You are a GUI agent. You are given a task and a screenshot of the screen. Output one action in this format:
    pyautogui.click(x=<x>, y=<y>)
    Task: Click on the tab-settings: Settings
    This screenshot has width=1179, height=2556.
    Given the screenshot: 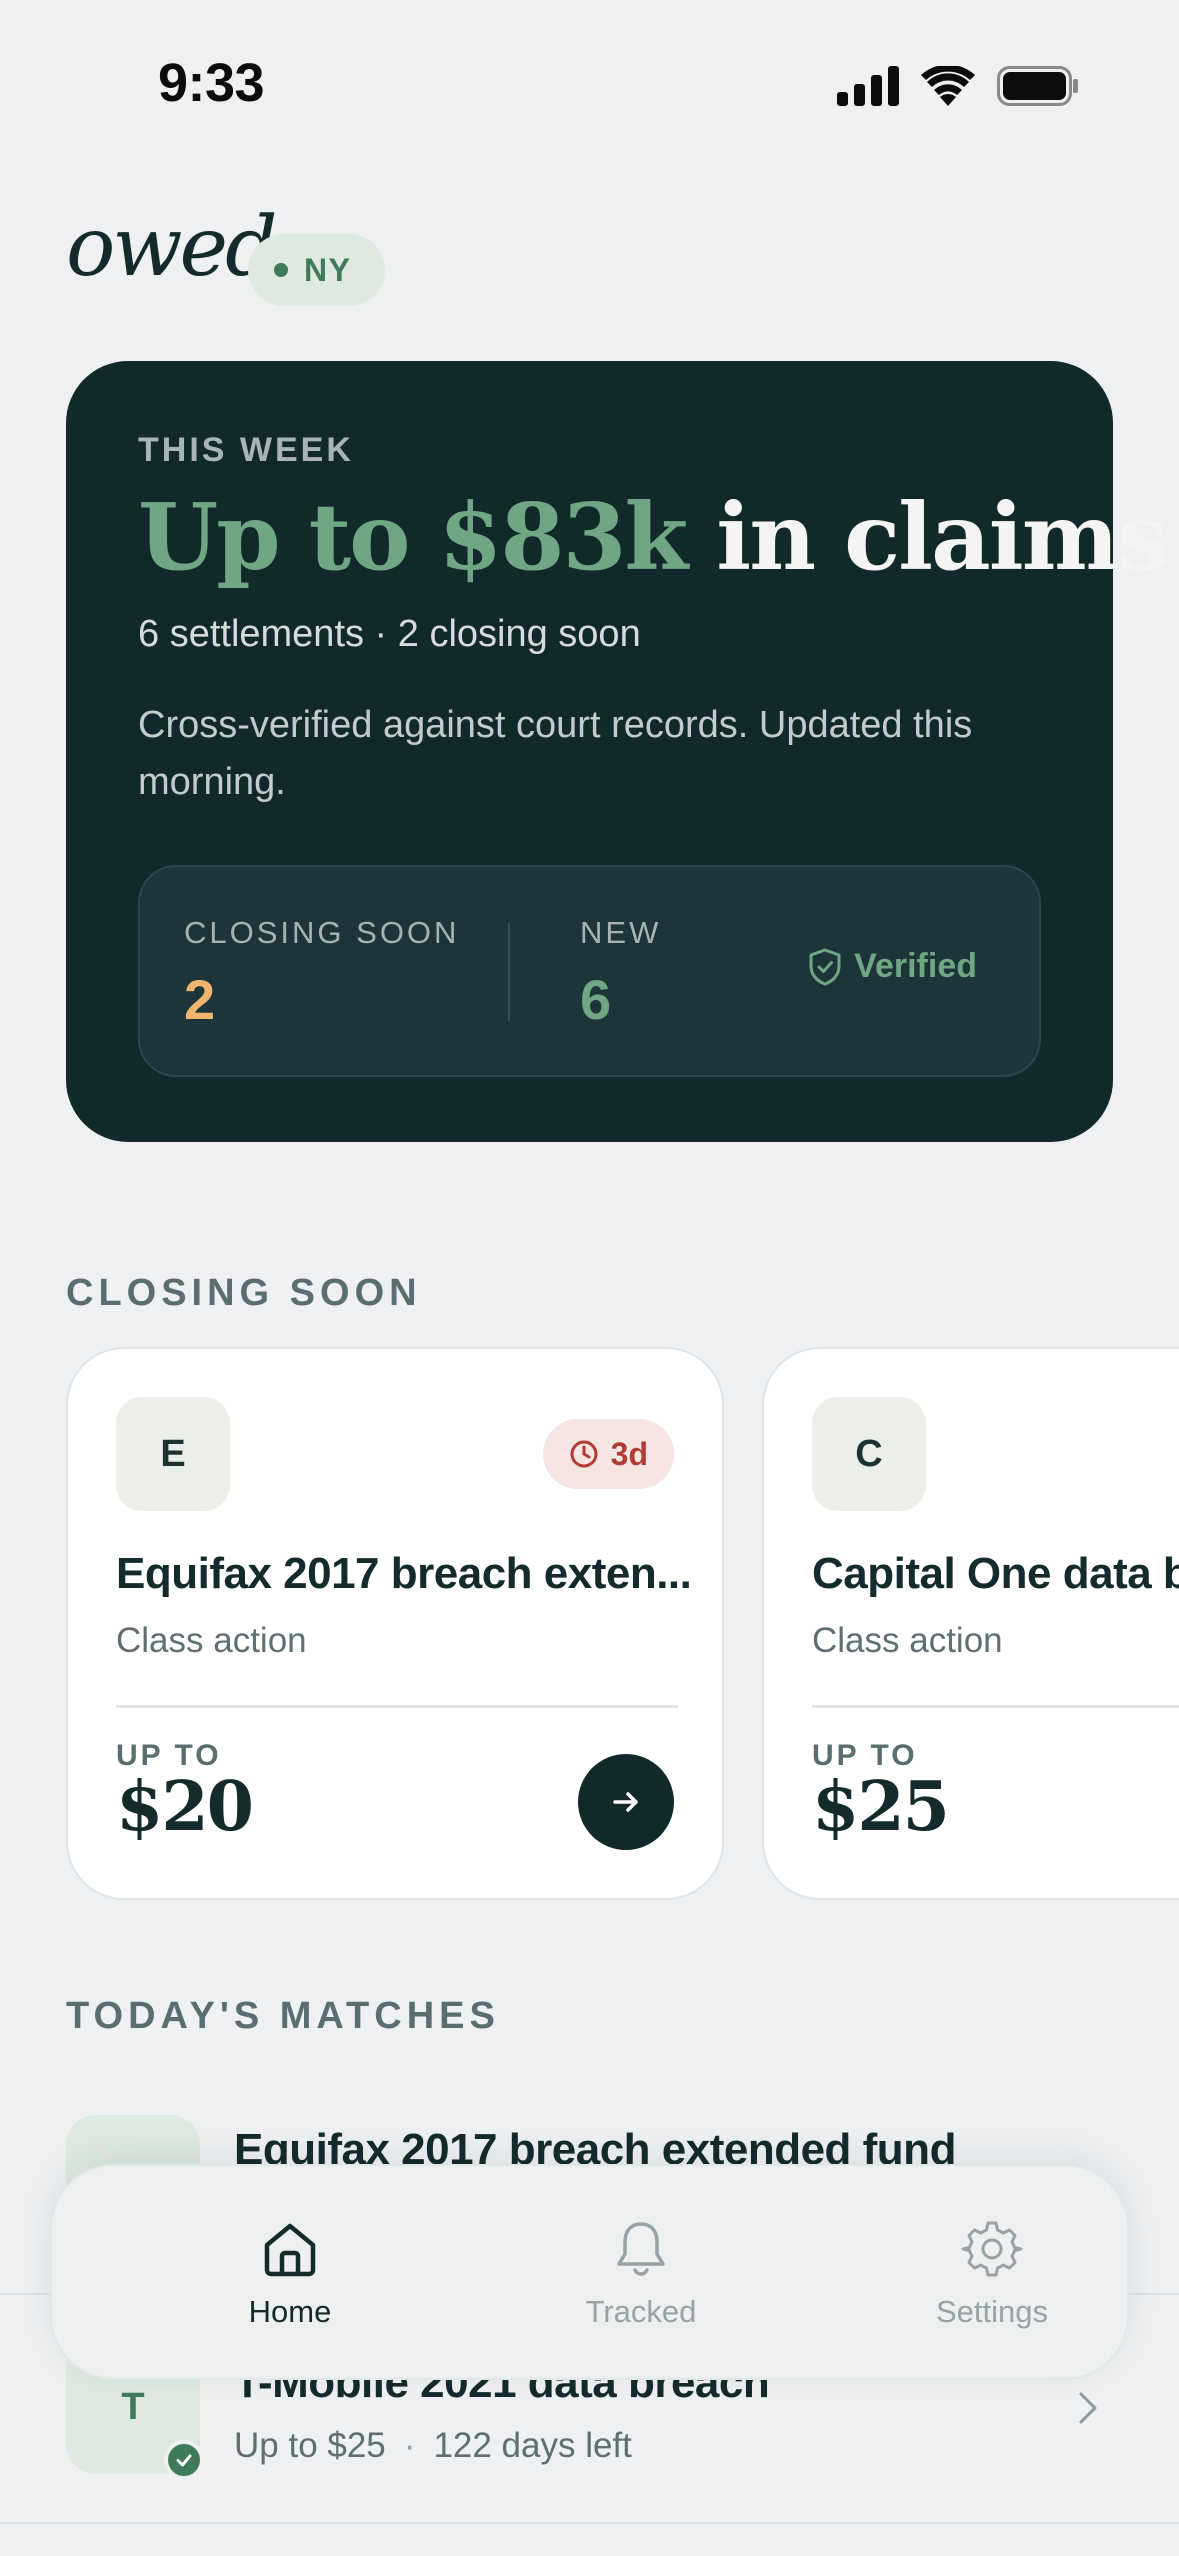 What is the action you would take?
    pyautogui.click(x=992, y=2274)
    